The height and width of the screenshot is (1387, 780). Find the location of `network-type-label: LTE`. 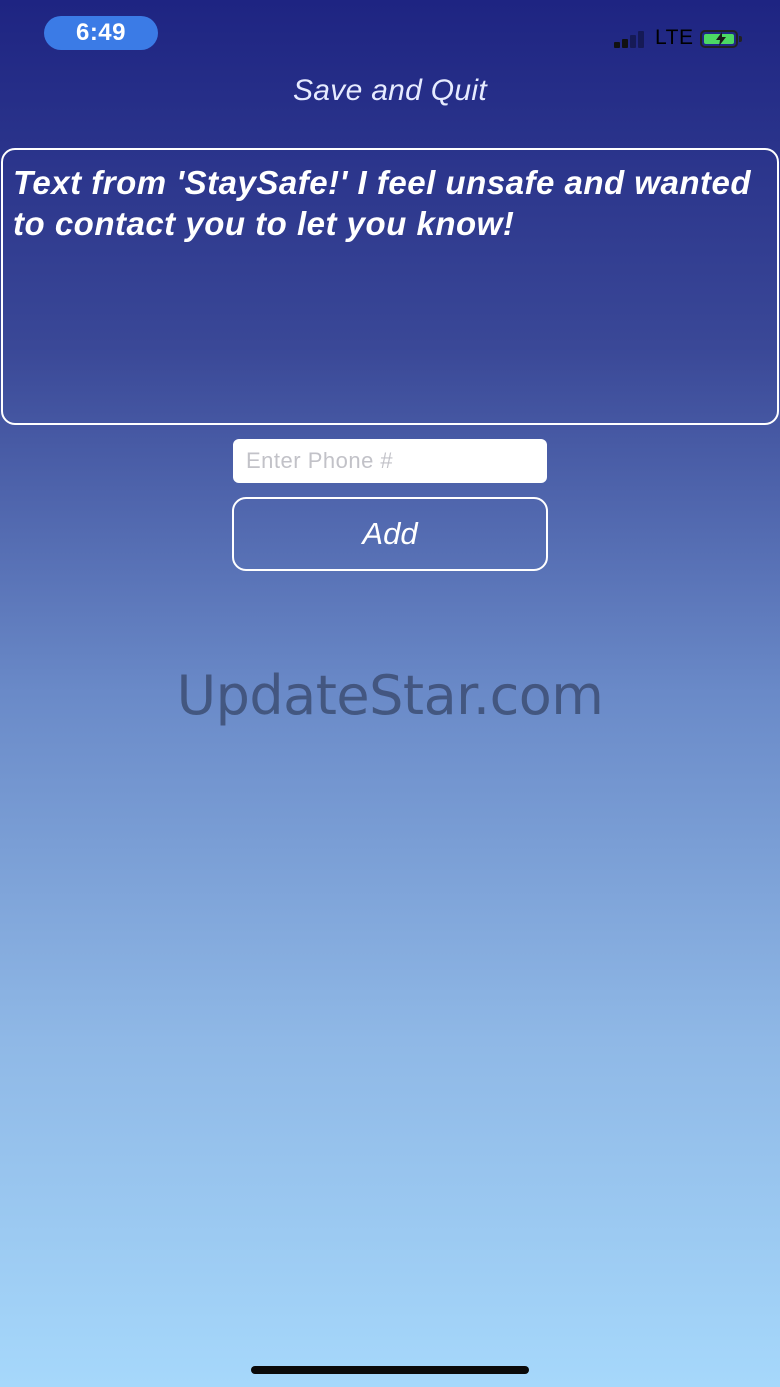

network-type-label: LTE is located at coordinates (674, 37).